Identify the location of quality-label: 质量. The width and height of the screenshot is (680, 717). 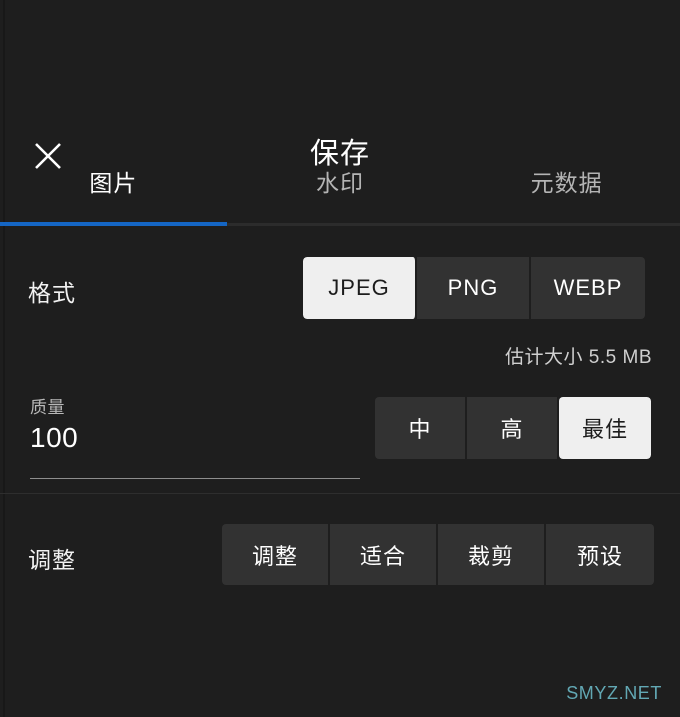
(47, 407).